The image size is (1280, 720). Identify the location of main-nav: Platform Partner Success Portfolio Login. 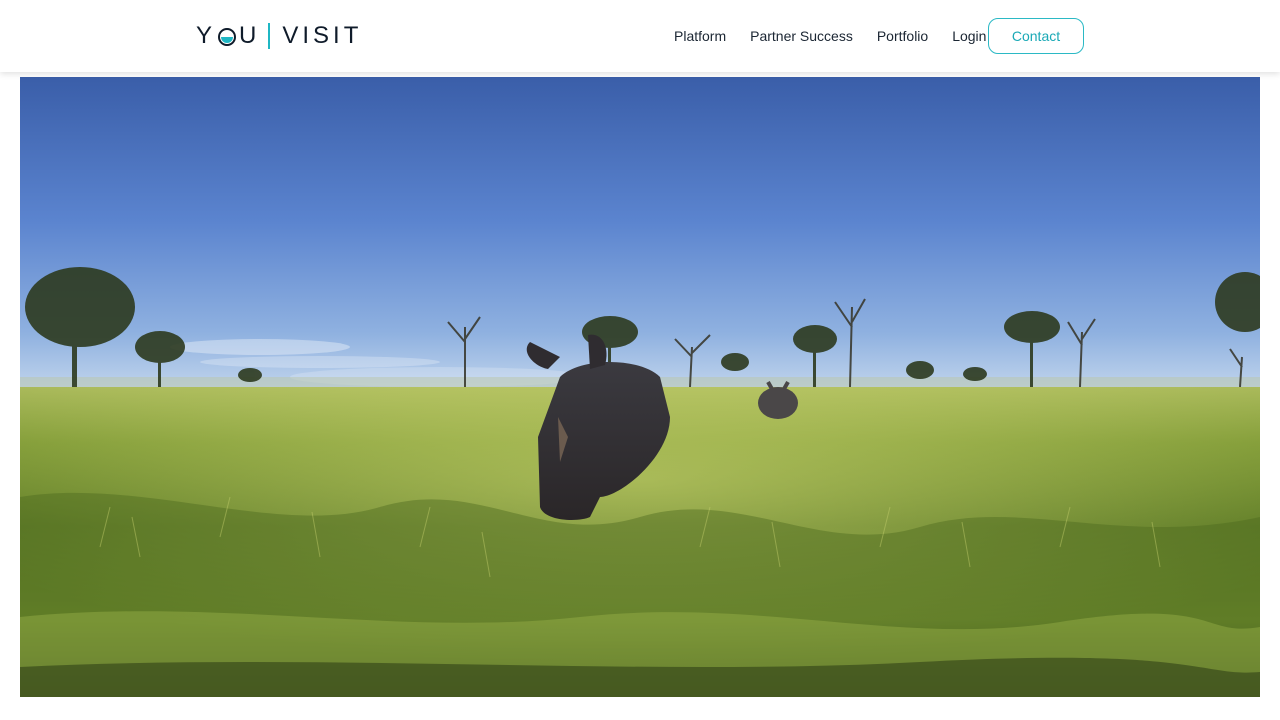
(830, 36).